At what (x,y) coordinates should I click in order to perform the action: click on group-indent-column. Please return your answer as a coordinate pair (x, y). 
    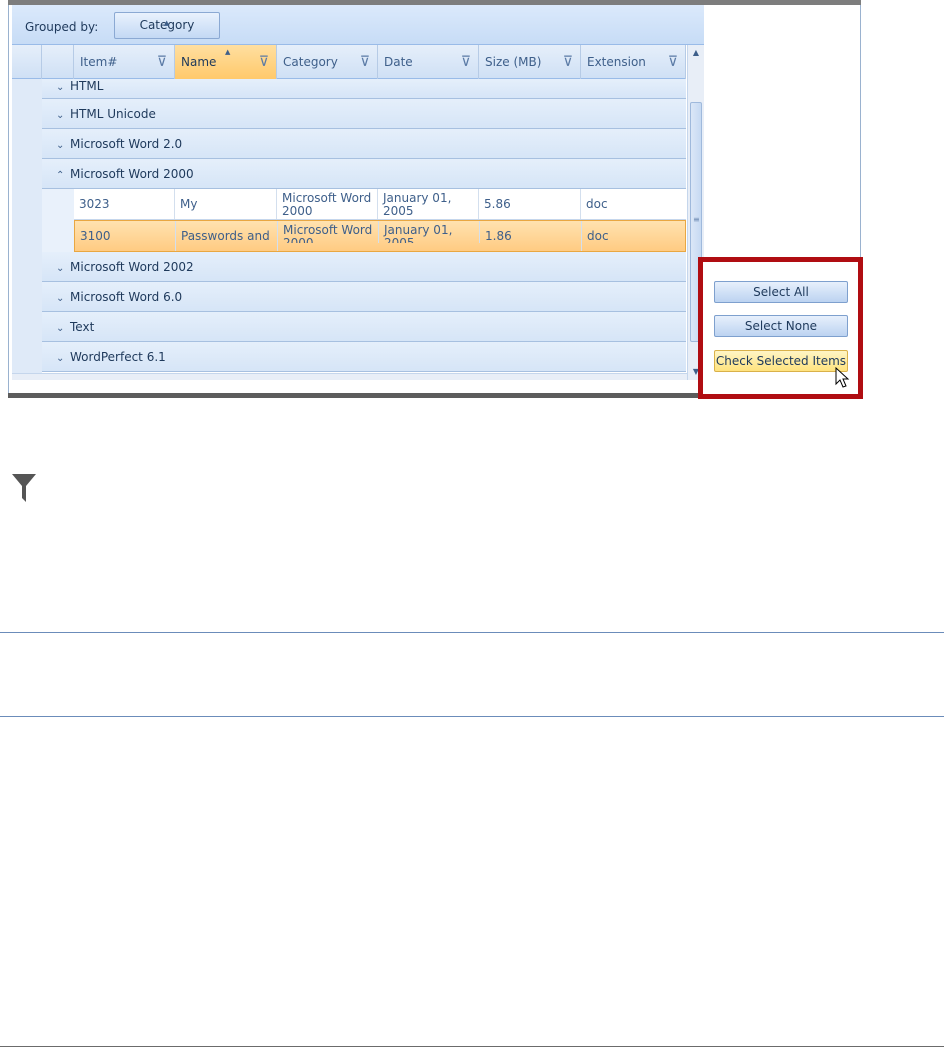
    Looking at the image, I should click on (58, 220).